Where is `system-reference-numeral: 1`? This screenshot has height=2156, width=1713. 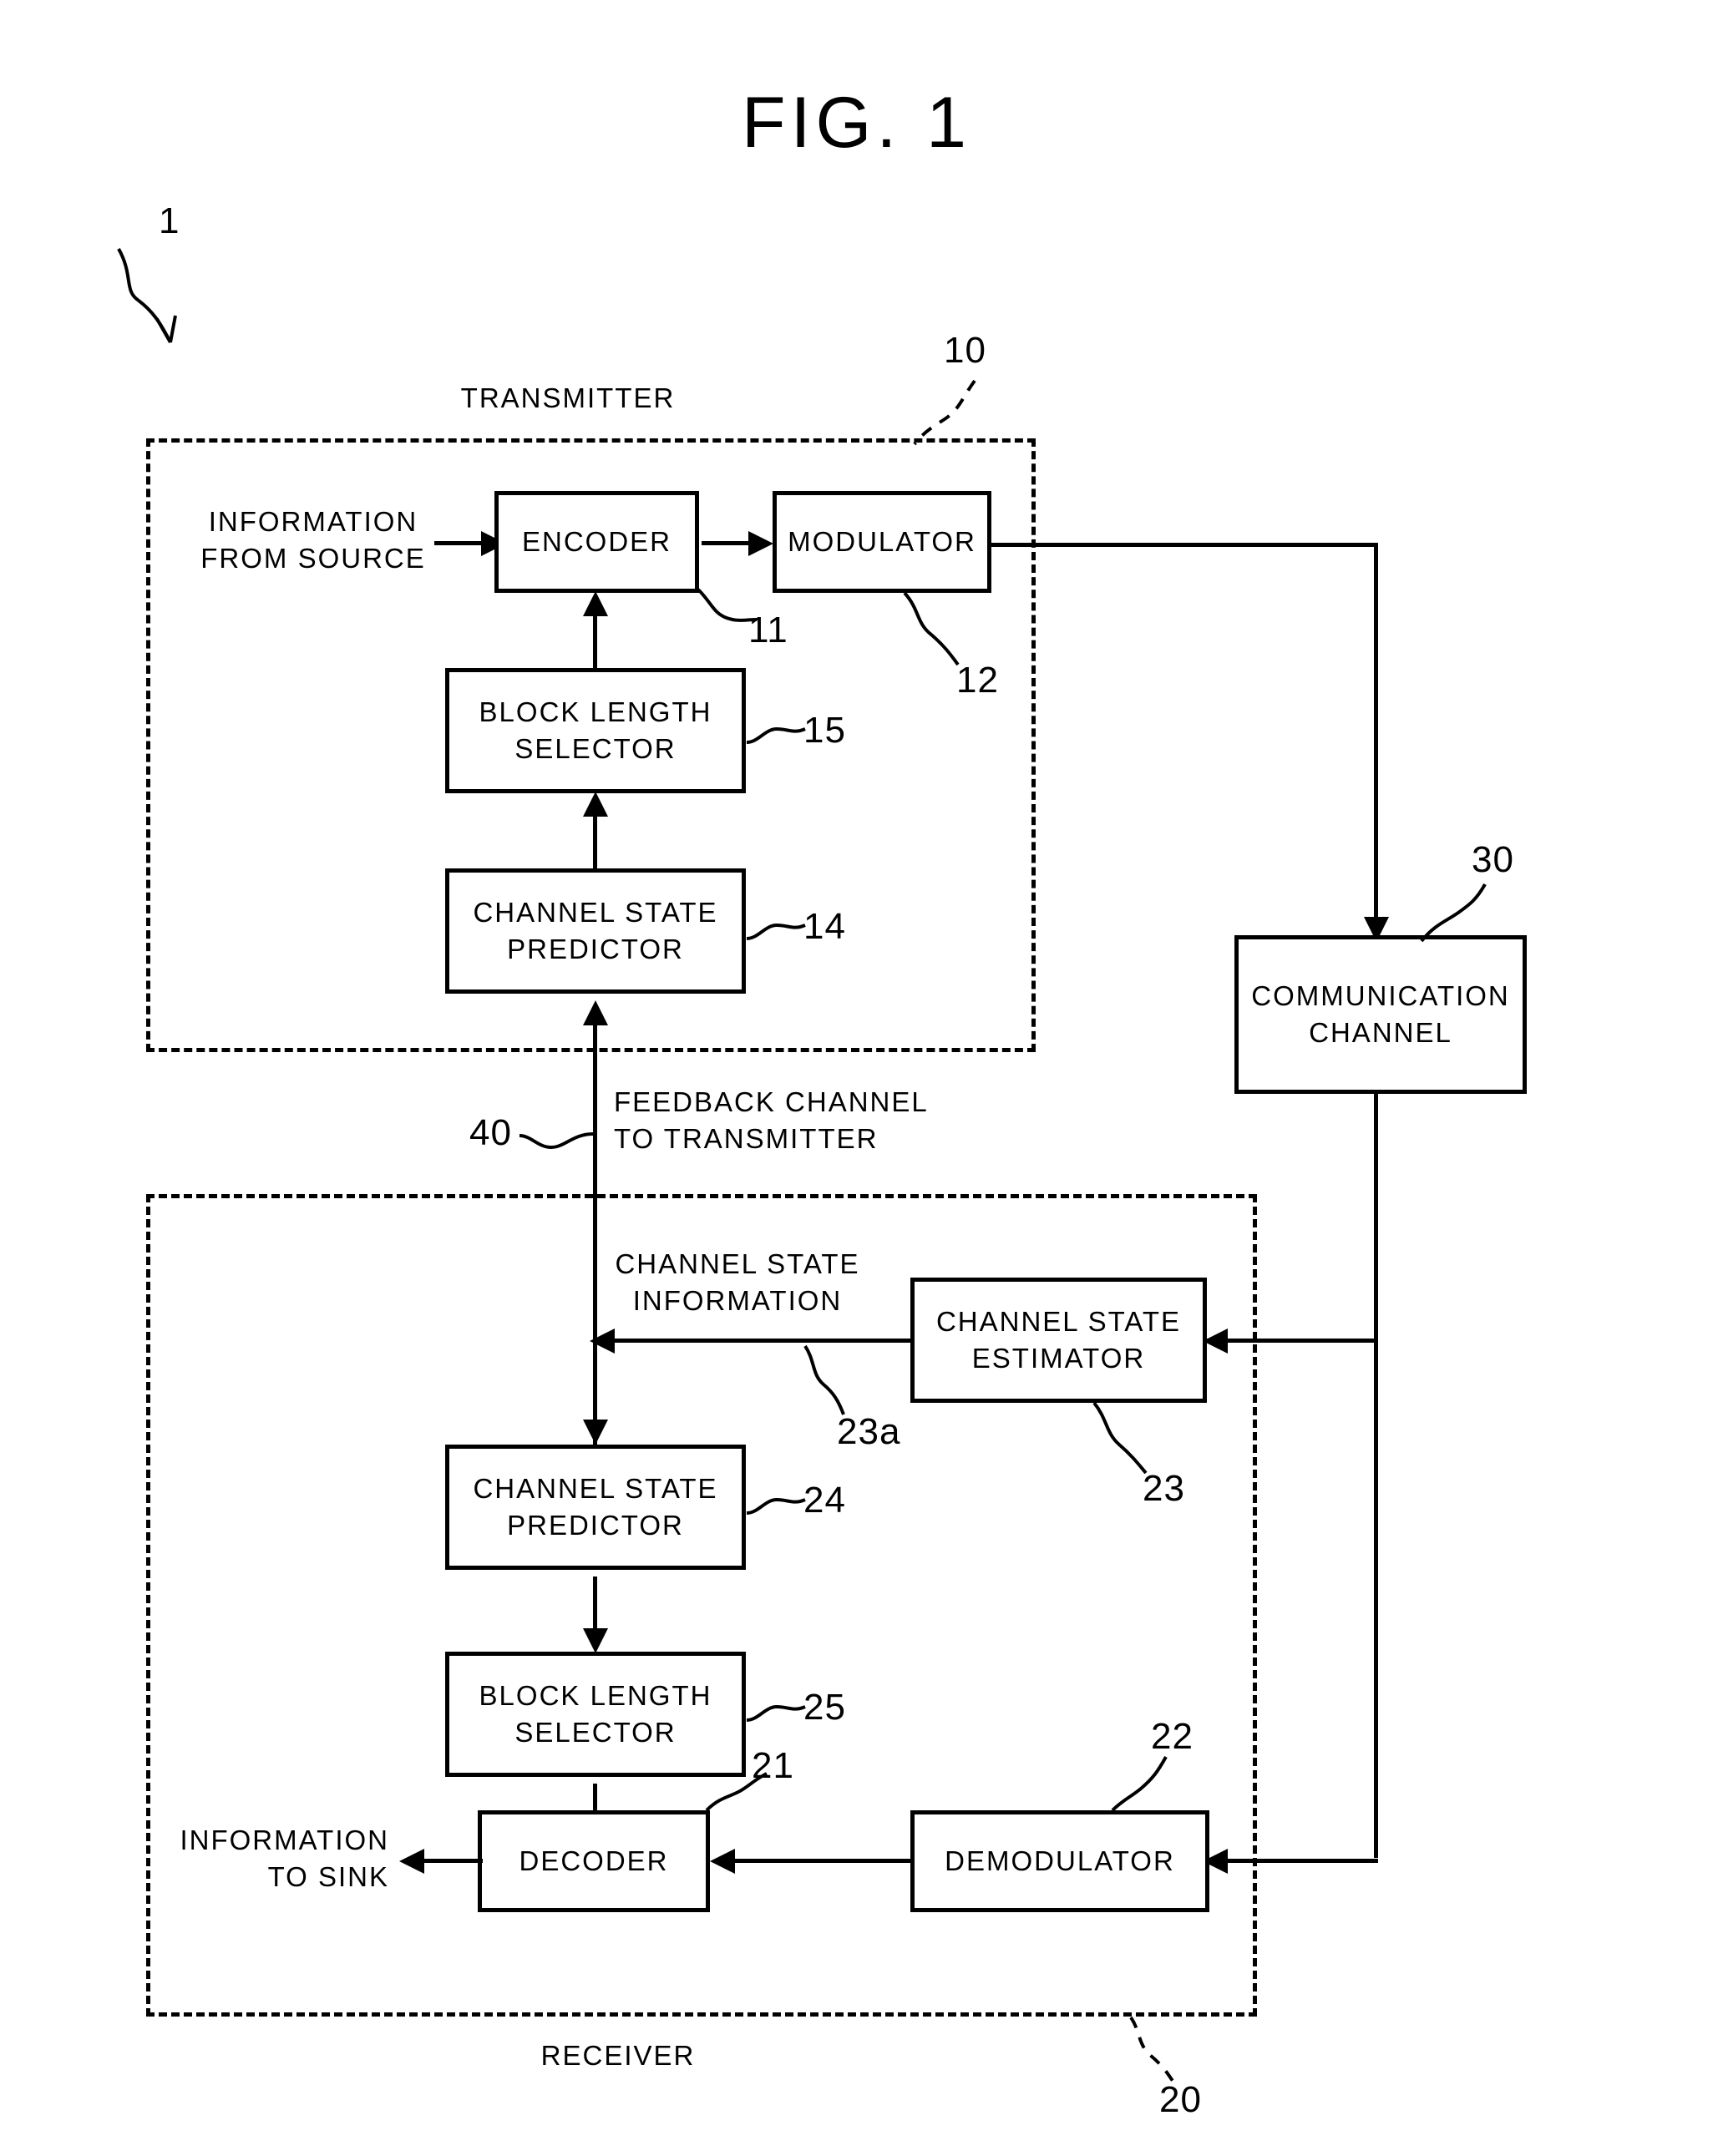
system-reference-numeral: 1 is located at coordinates (170, 220).